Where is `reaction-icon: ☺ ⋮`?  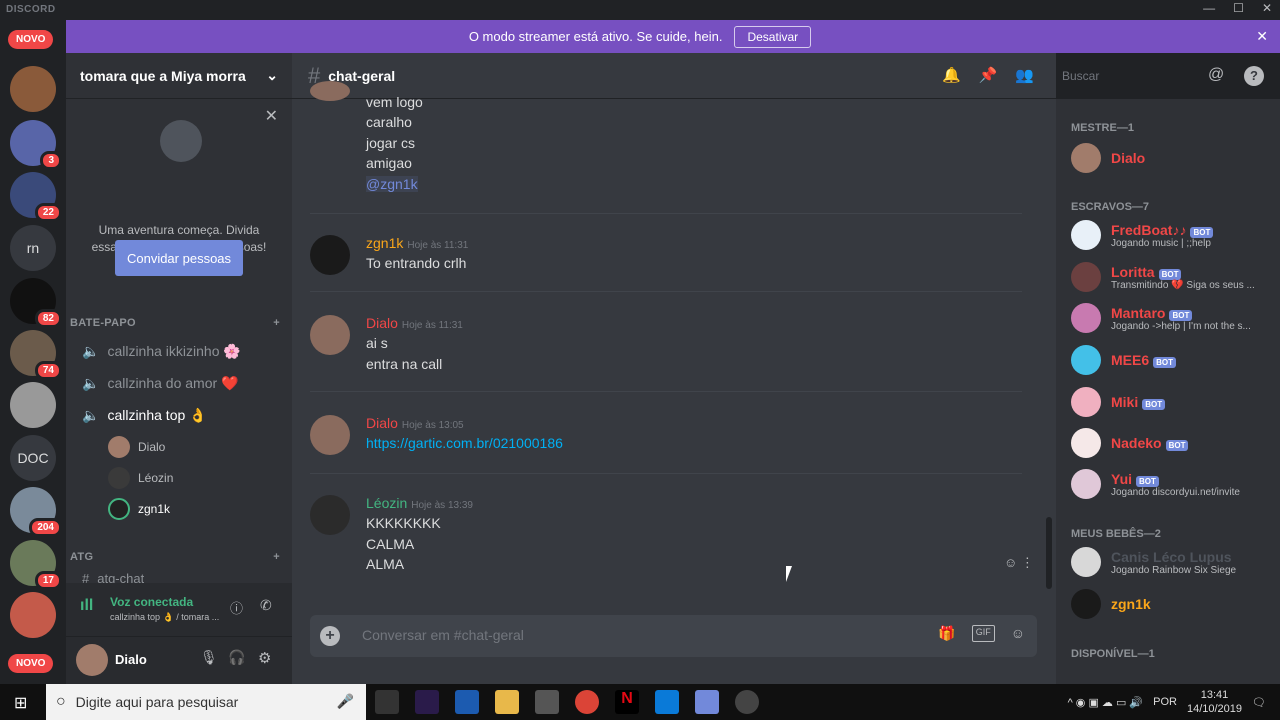 reaction-icon: ☺ ⋮ is located at coordinates (1019, 563).